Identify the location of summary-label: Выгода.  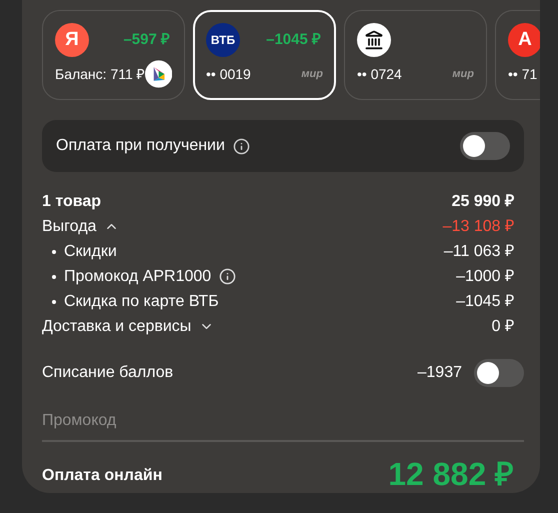
(69, 226).